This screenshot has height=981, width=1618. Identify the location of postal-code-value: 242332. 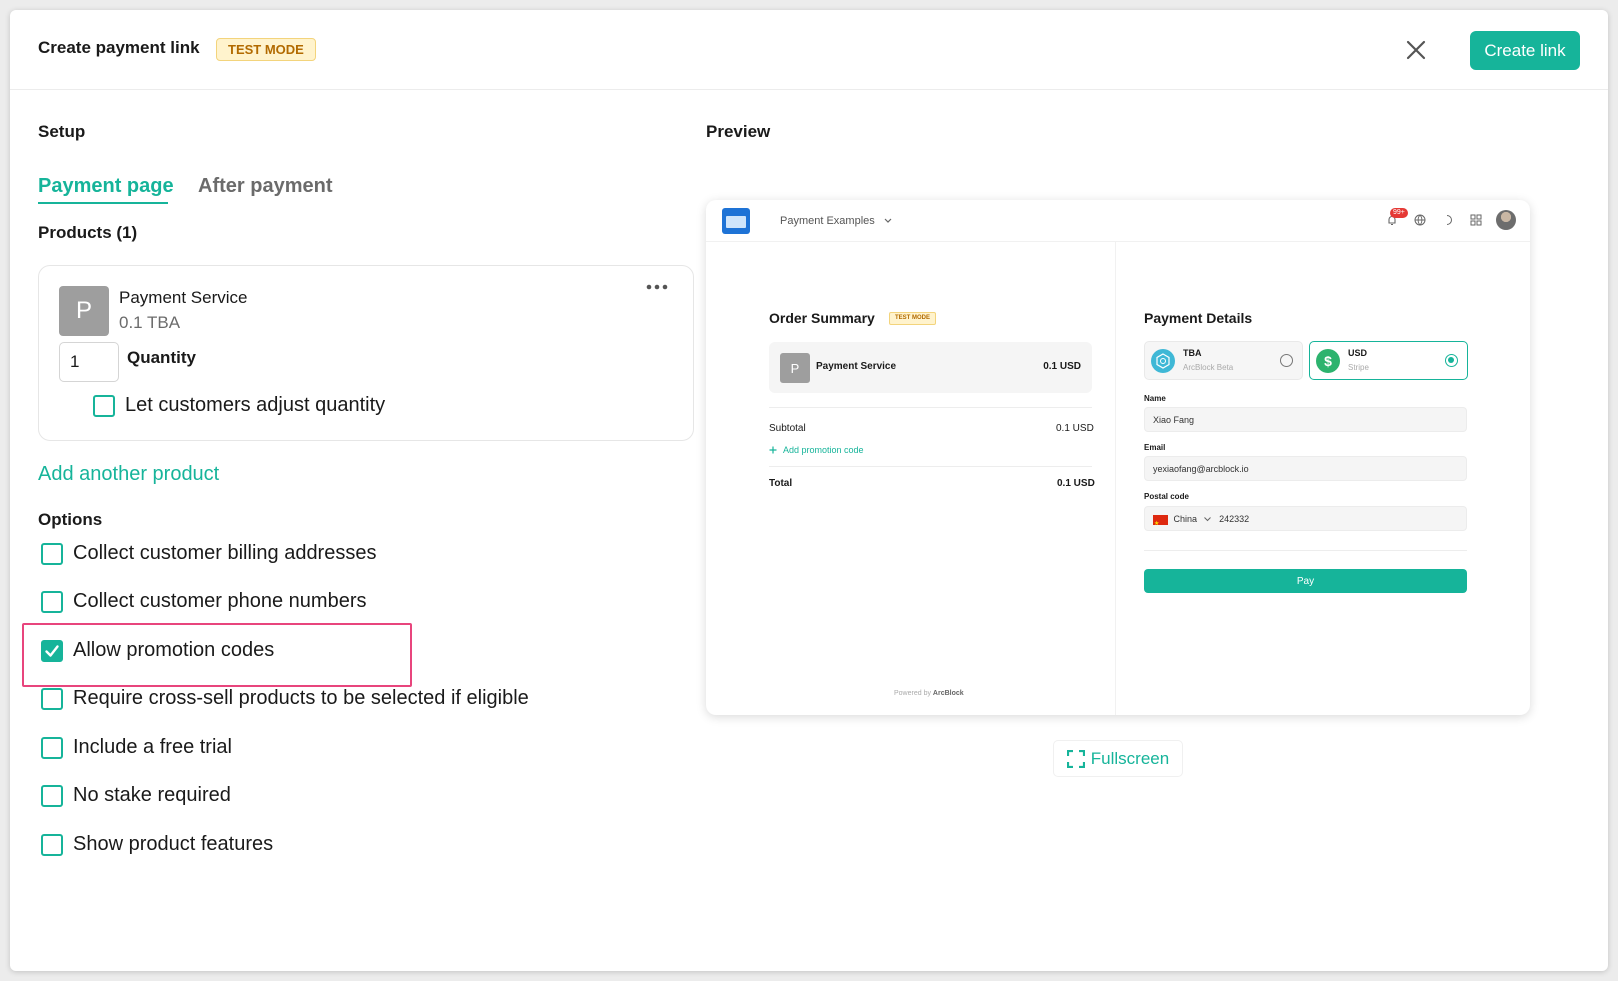
(1234, 519).